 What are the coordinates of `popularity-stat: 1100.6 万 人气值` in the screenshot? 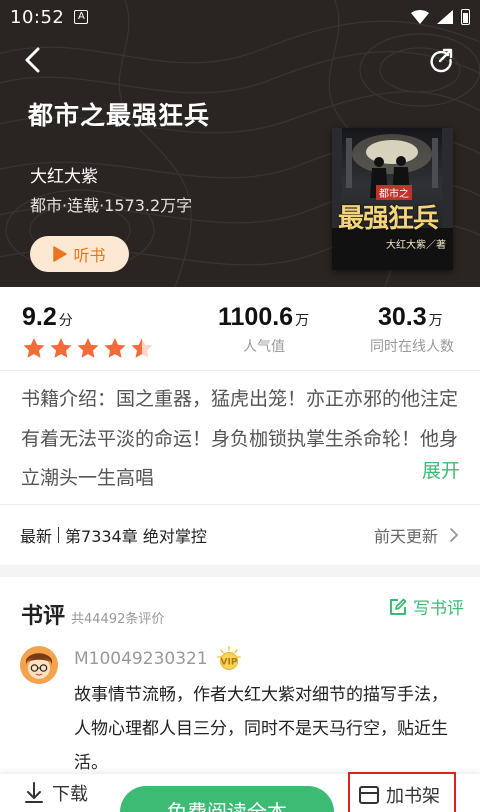 It's located at (273, 329).